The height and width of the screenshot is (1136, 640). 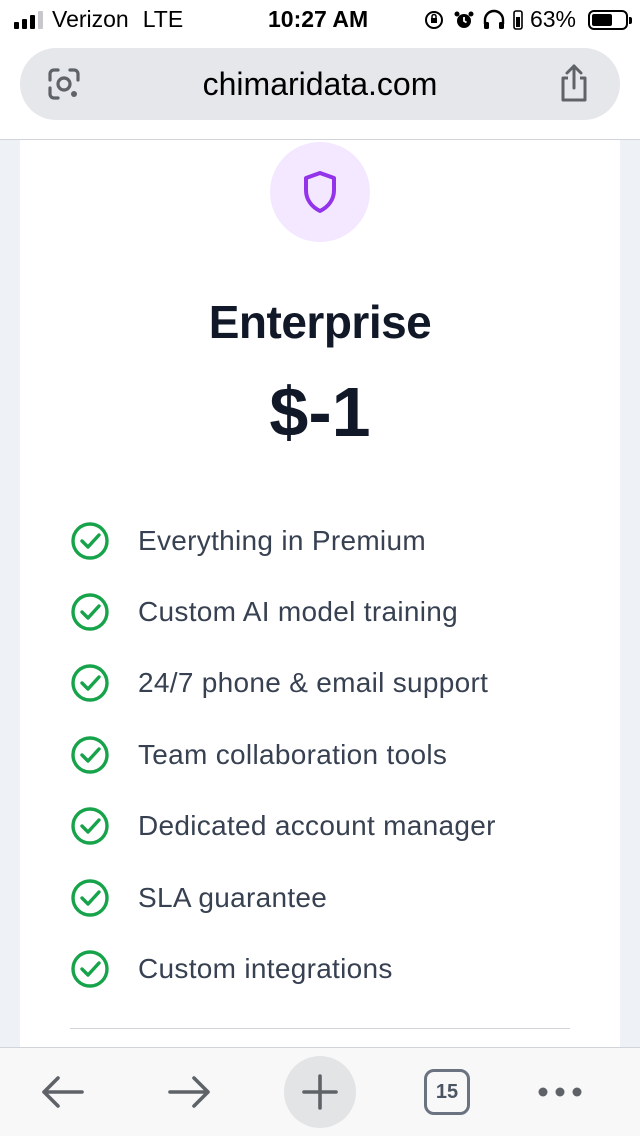 I want to click on feature-item: Custom AI model training, so click(x=330, y=611).